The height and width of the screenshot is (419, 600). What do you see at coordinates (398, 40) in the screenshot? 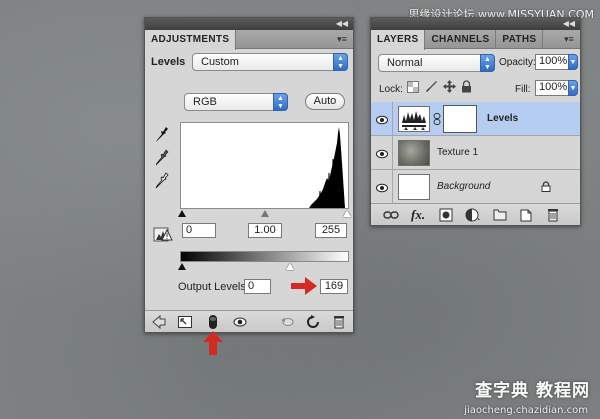
I see `tab-layers: LAYERS` at bounding box center [398, 40].